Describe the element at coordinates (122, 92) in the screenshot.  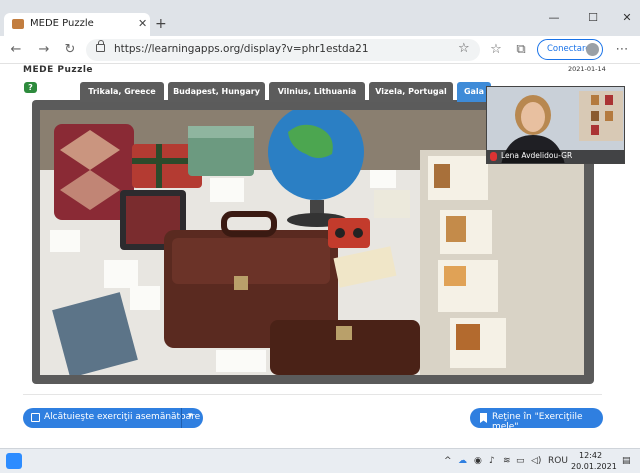
I see `puzzle-tab-trikala: Trikala, Greece` at that location.